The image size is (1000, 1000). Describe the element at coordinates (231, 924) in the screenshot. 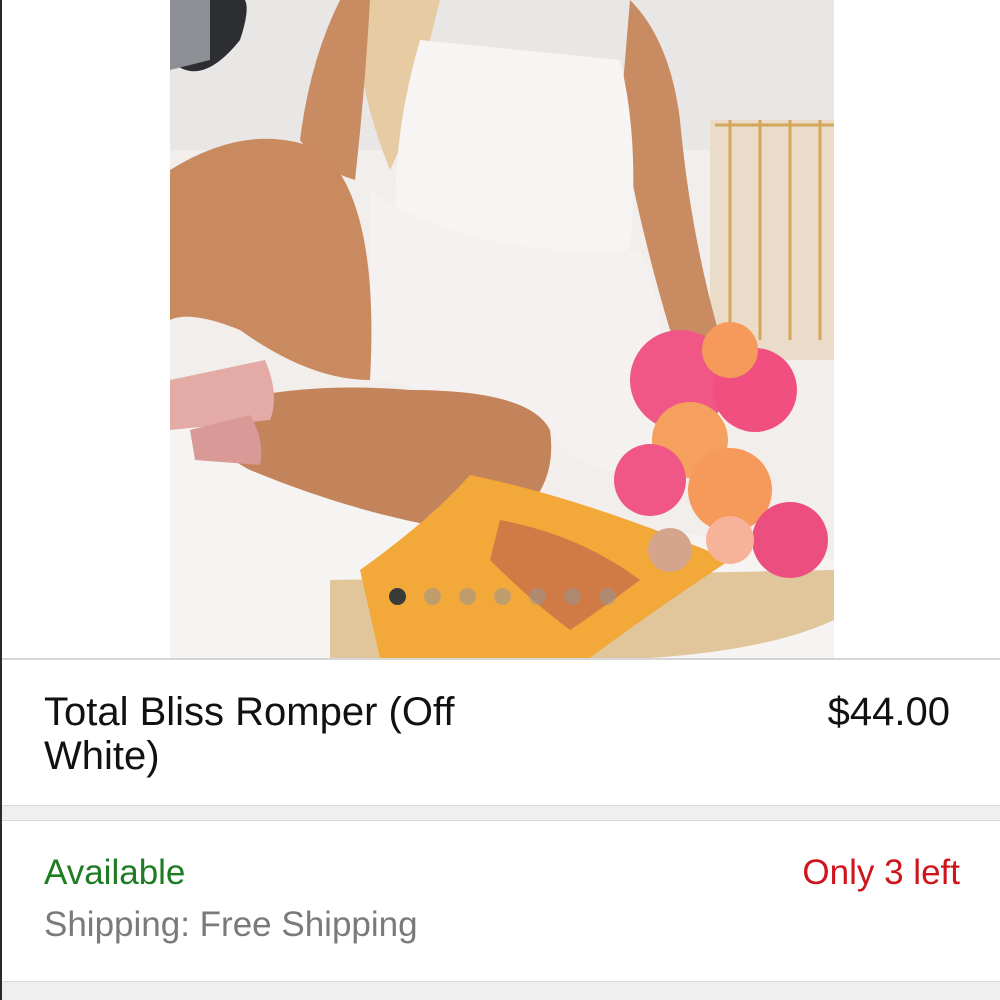

I see `shipping-info: Shipping: Free Shipping` at that location.